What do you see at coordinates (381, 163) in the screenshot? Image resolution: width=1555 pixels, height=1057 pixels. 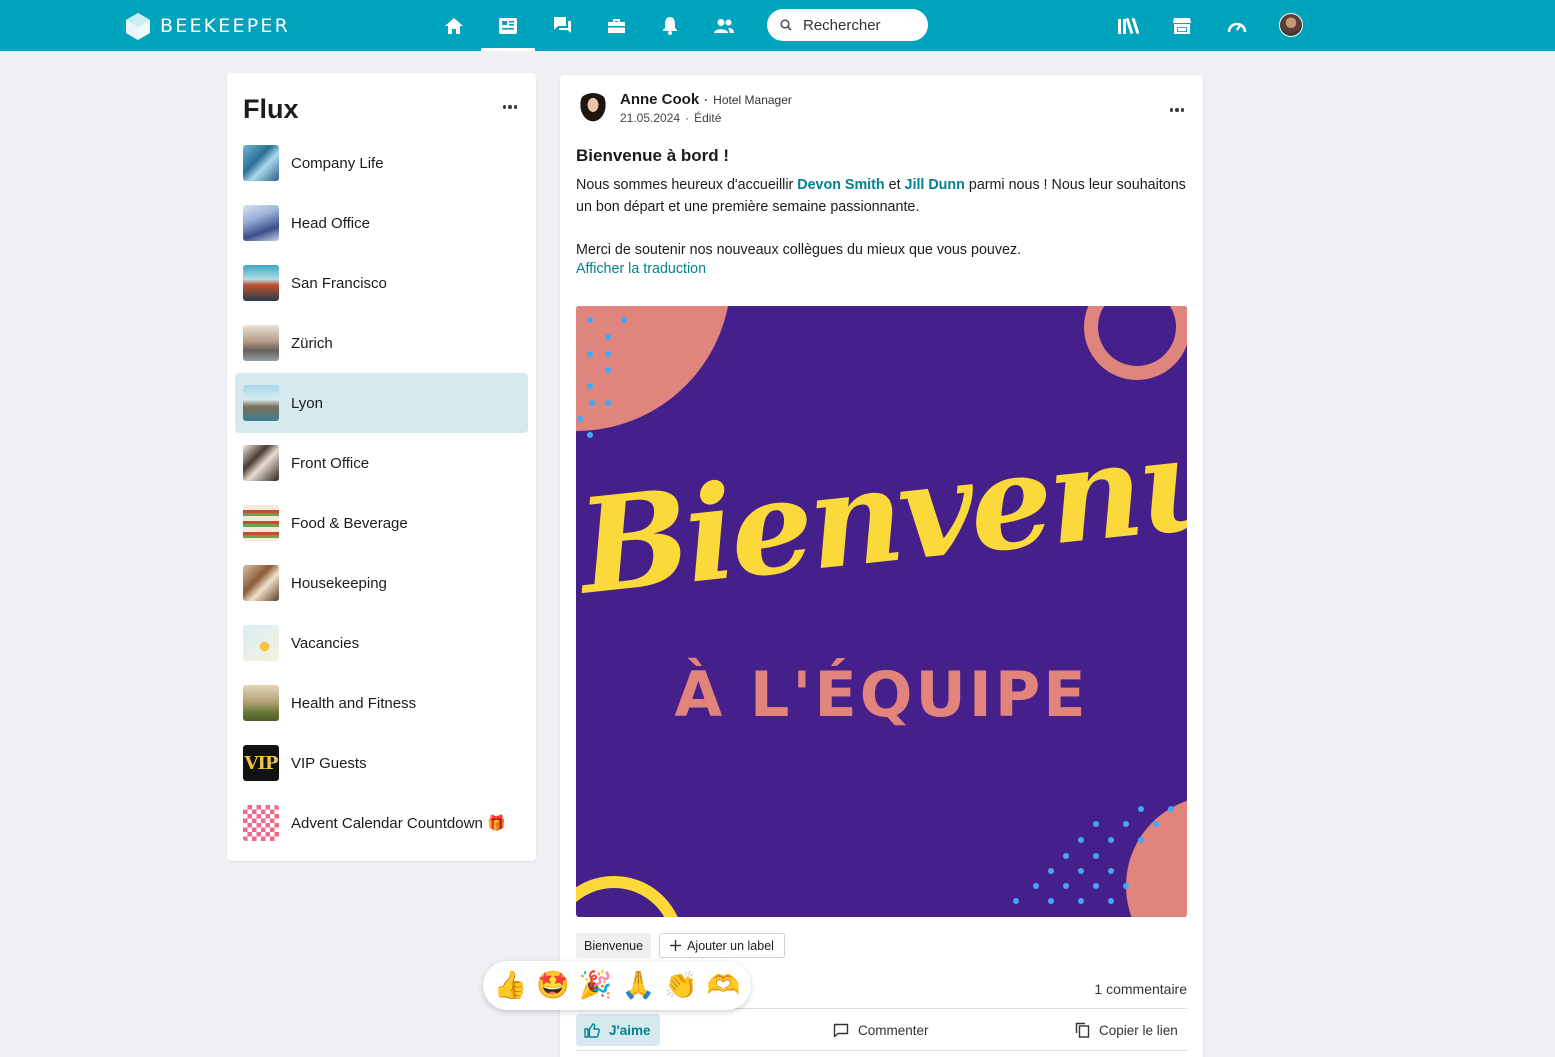 I see `stream-item-company-life: Company Life` at bounding box center [381, 163].